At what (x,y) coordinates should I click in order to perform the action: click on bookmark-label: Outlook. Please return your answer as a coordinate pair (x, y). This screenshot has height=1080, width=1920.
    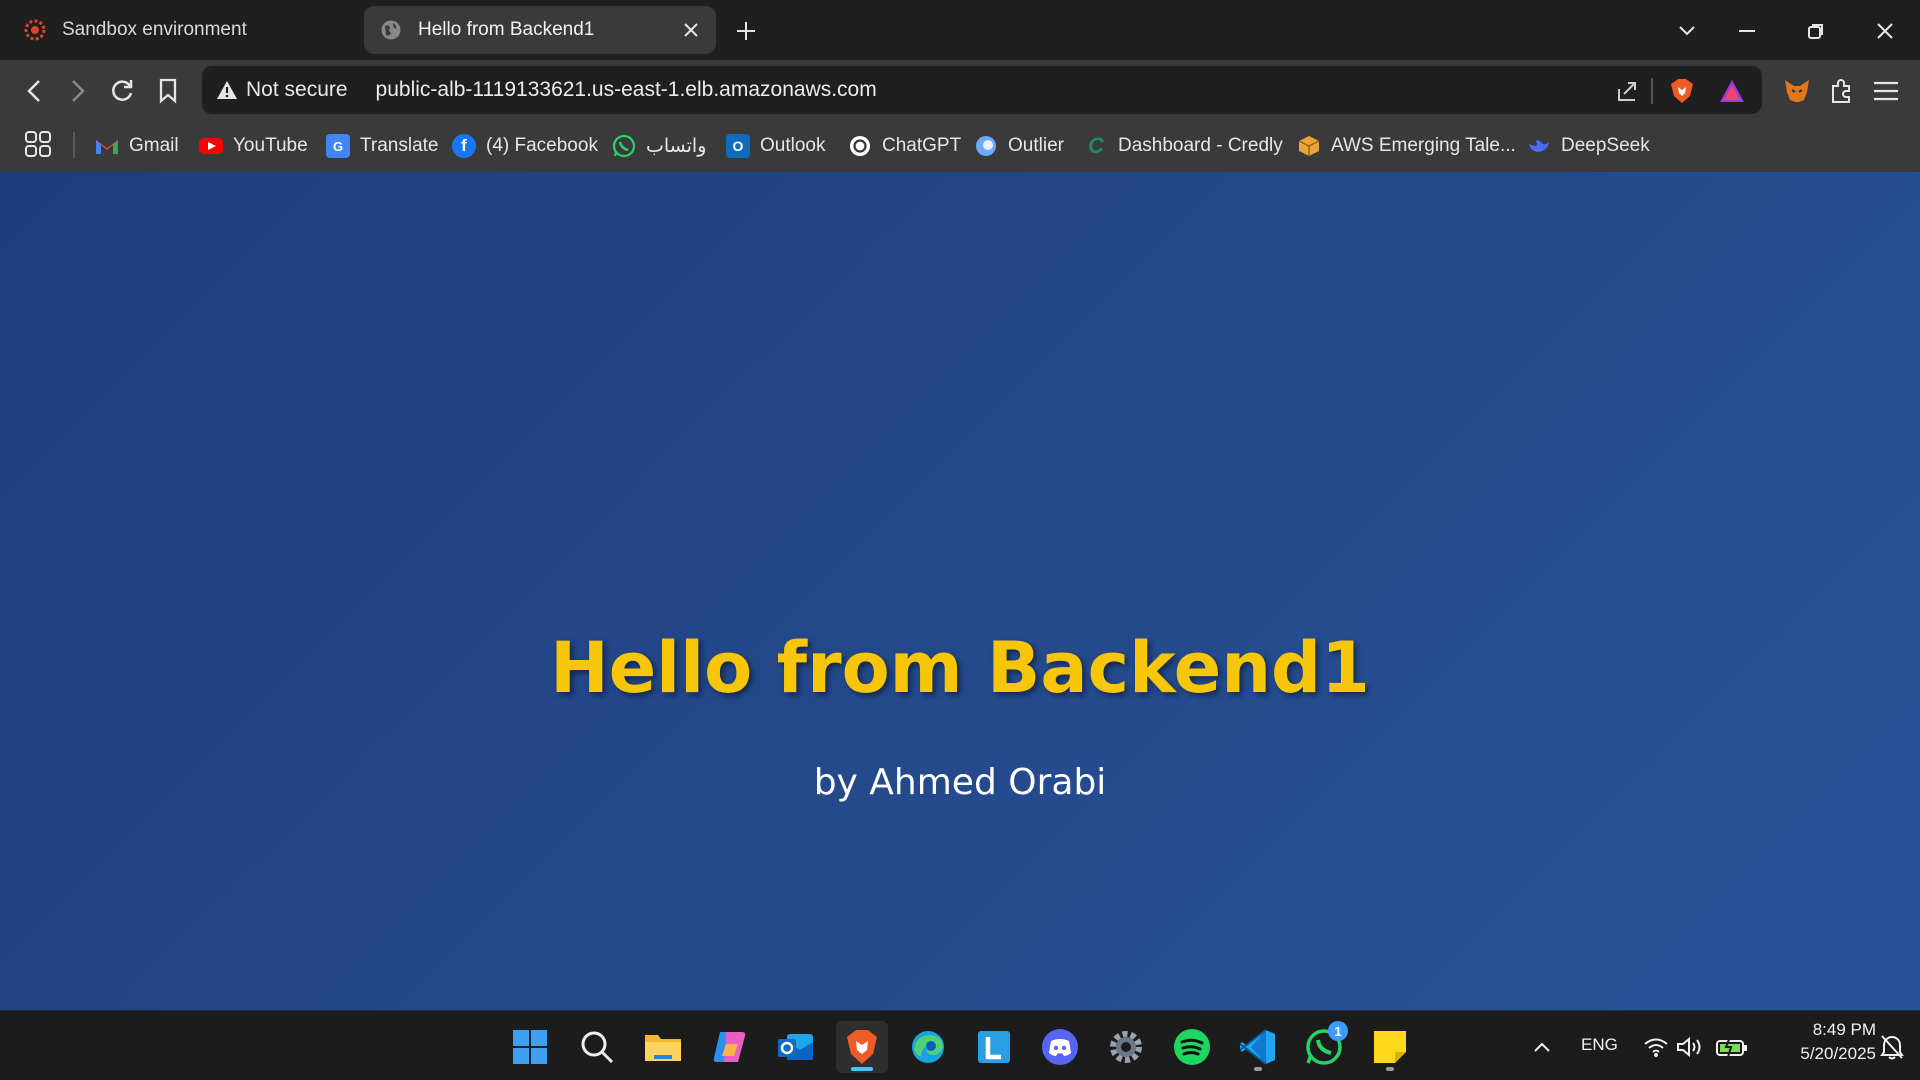
    Looking at the image, I should click on (793, 145).